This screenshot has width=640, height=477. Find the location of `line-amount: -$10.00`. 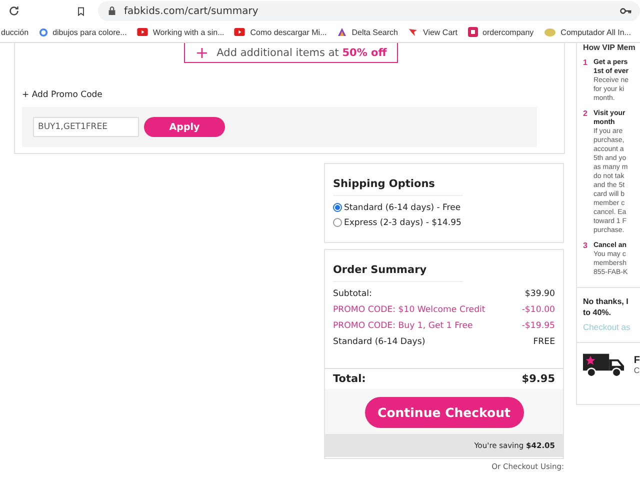

line-amount: -$10.00 is located at coordinates (538, 310).